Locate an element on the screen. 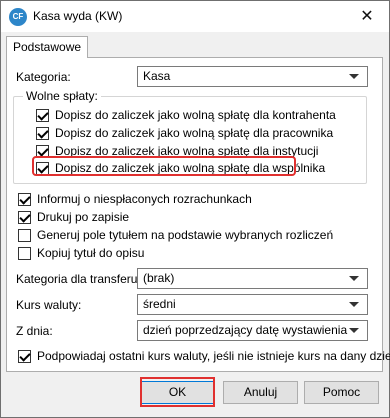 This screenshot has width=390, height=418. checkbox-drukuj: Drukuj po zapisie is located at coordinates (73, 217).